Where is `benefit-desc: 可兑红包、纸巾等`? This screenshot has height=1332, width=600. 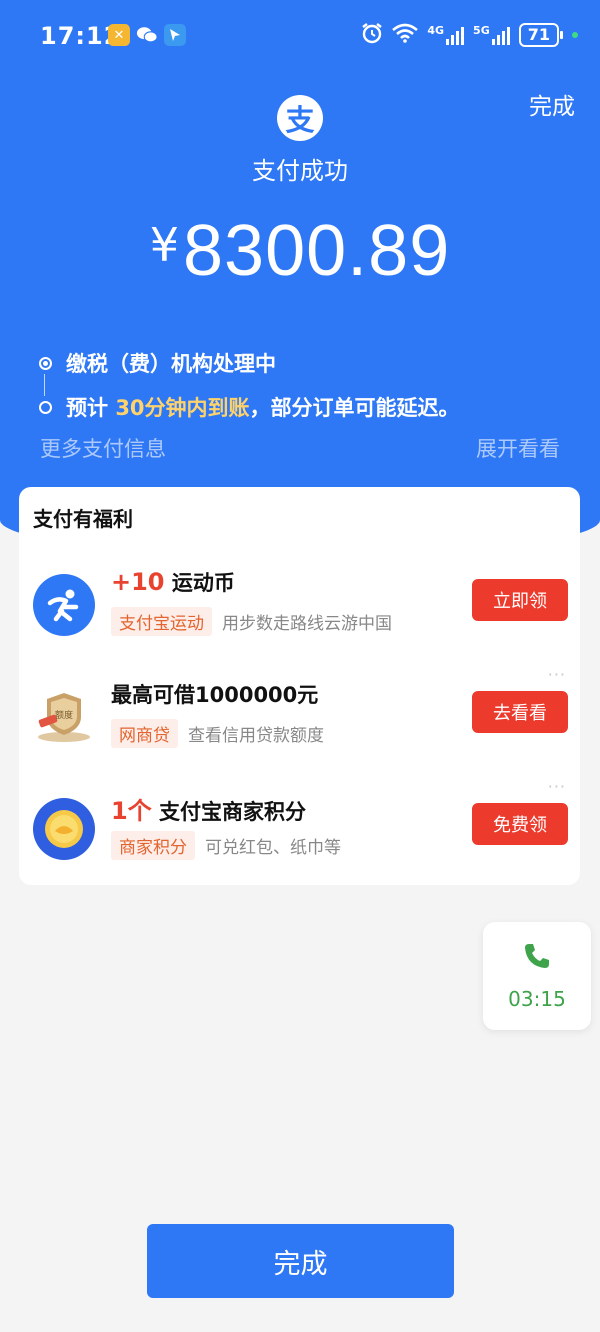 benefit-desc: 可兑红包、纸巾等 is located at coordinates (273, 848).